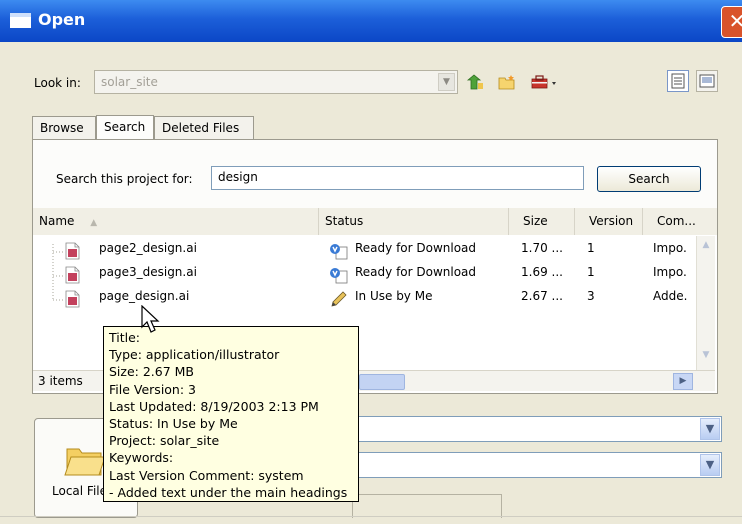  What do you see at coordinates (58, 272) in the screenshot?
I see `tree-lines` at bounding box center [58, 272].